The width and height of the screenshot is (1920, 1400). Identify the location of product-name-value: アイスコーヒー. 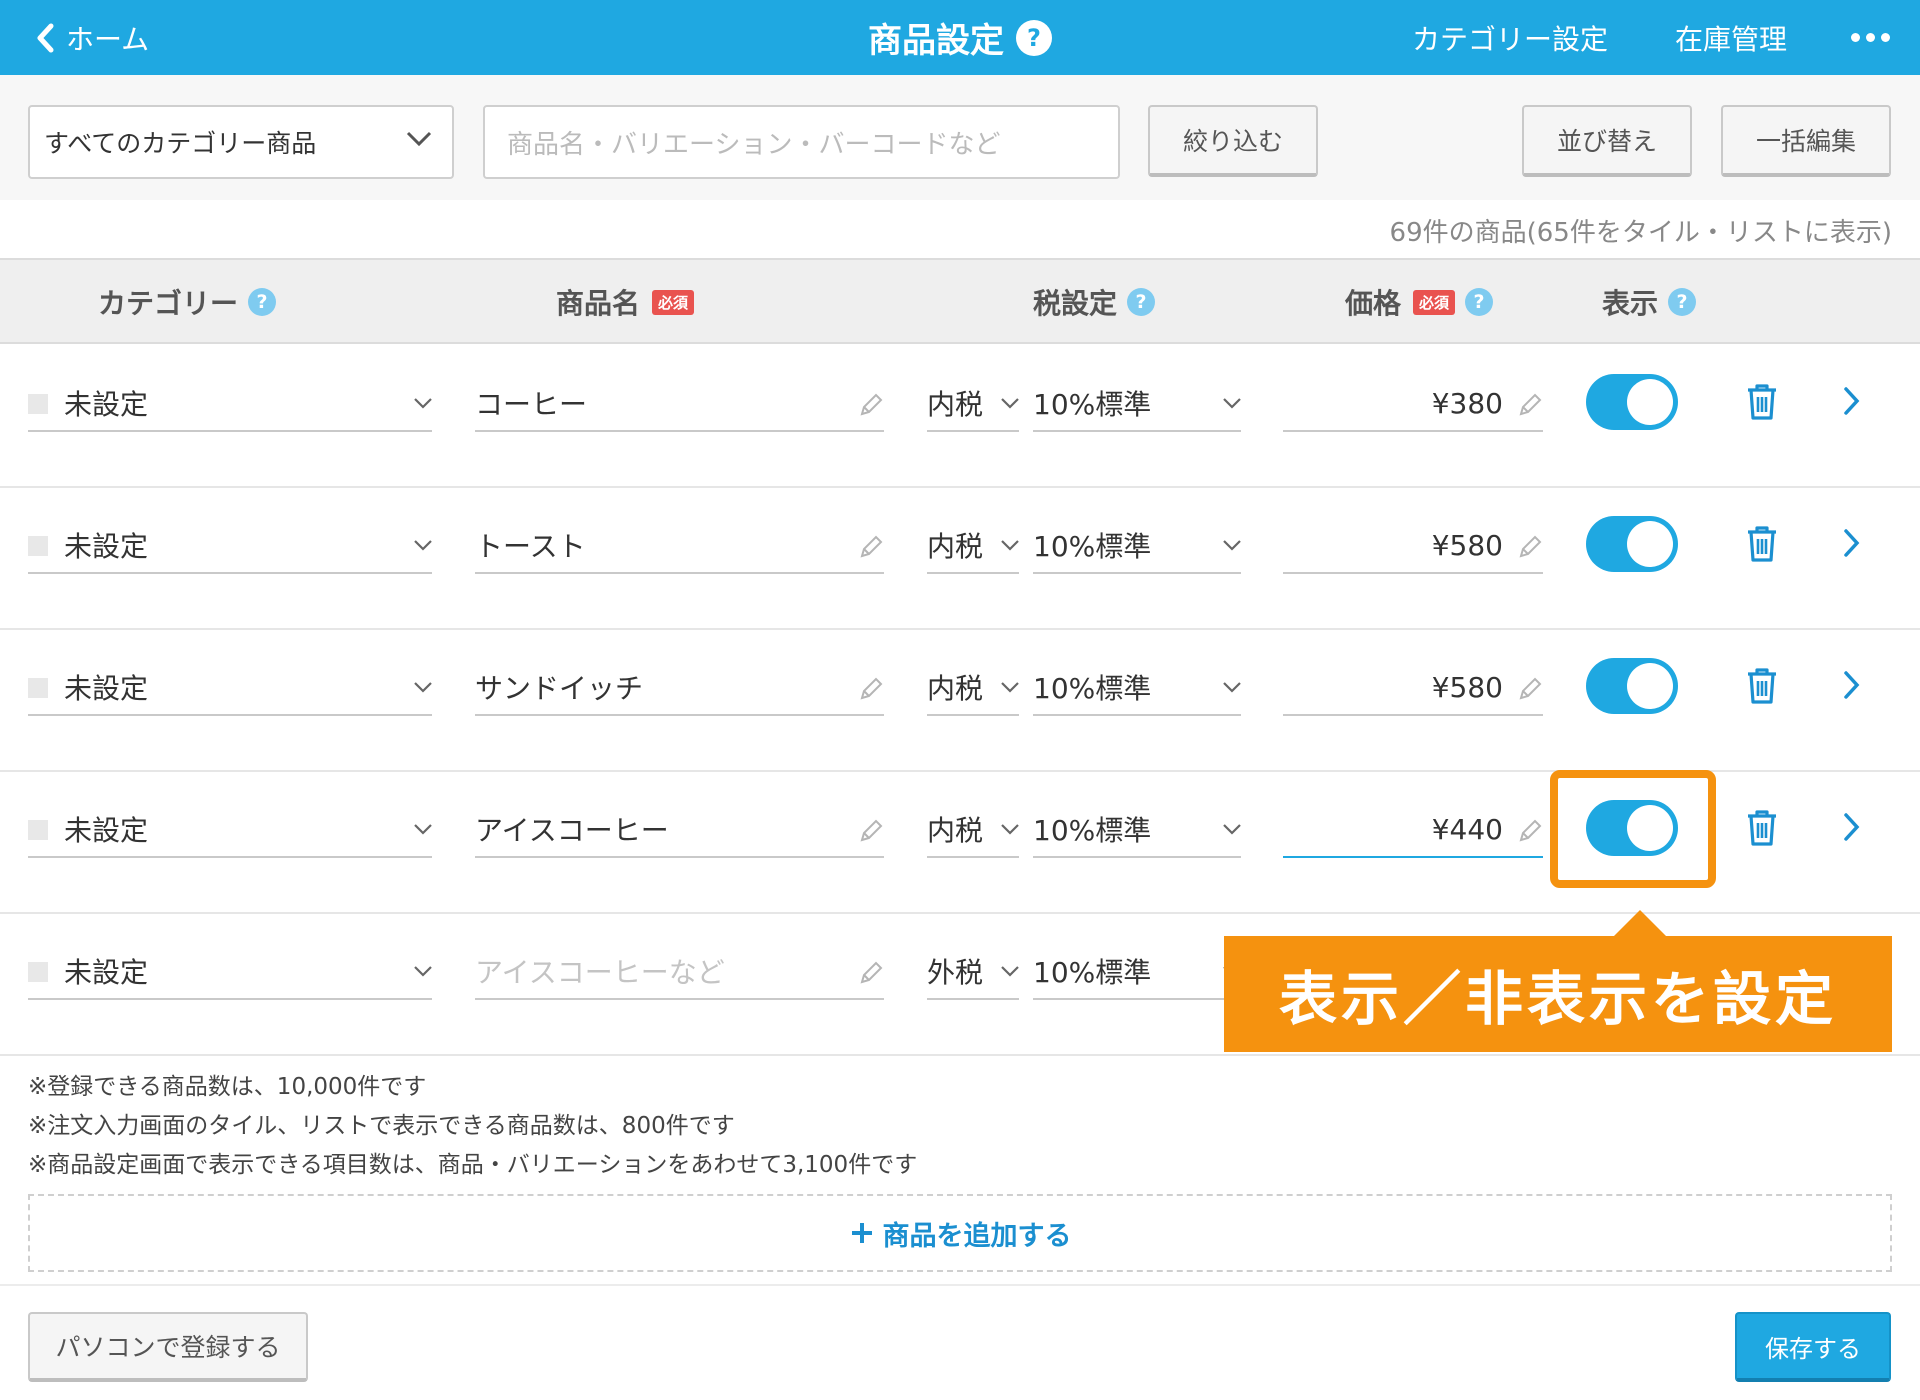
(572, 830).